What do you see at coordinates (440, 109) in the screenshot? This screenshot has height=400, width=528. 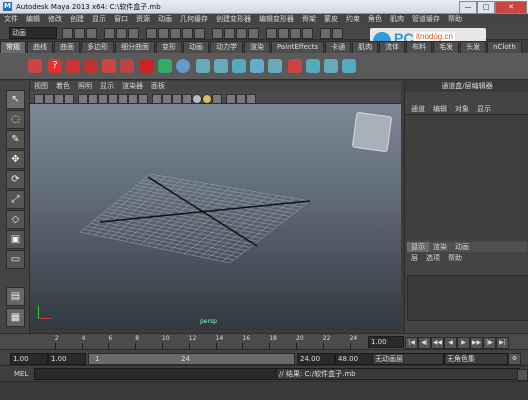 I see `channel-tab-edit: 编辑` at bounding box center [440, 109].